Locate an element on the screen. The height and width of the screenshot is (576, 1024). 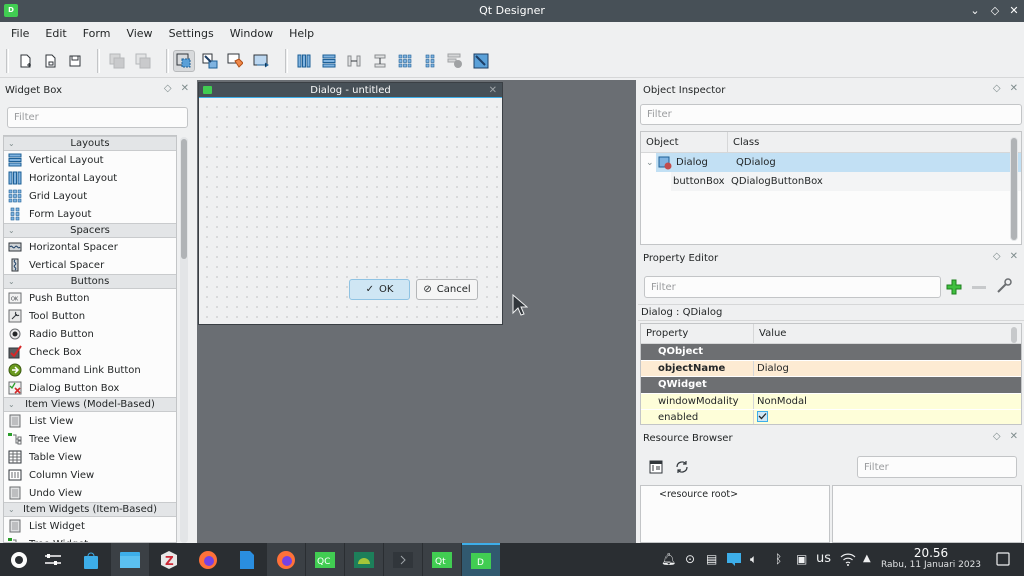
object-tree-scrollbar is located at coordinates (1014, 189).